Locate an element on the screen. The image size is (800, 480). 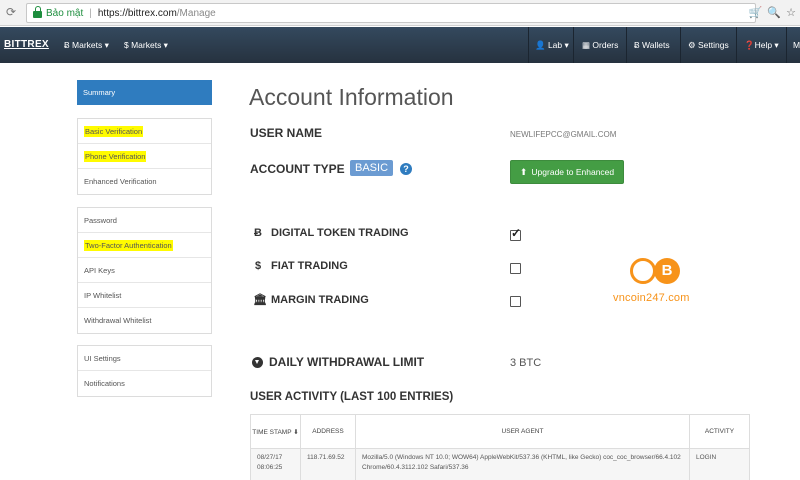
trading-label: DIGITAL TOKEN TRADING is located at coordinates (340, 233).